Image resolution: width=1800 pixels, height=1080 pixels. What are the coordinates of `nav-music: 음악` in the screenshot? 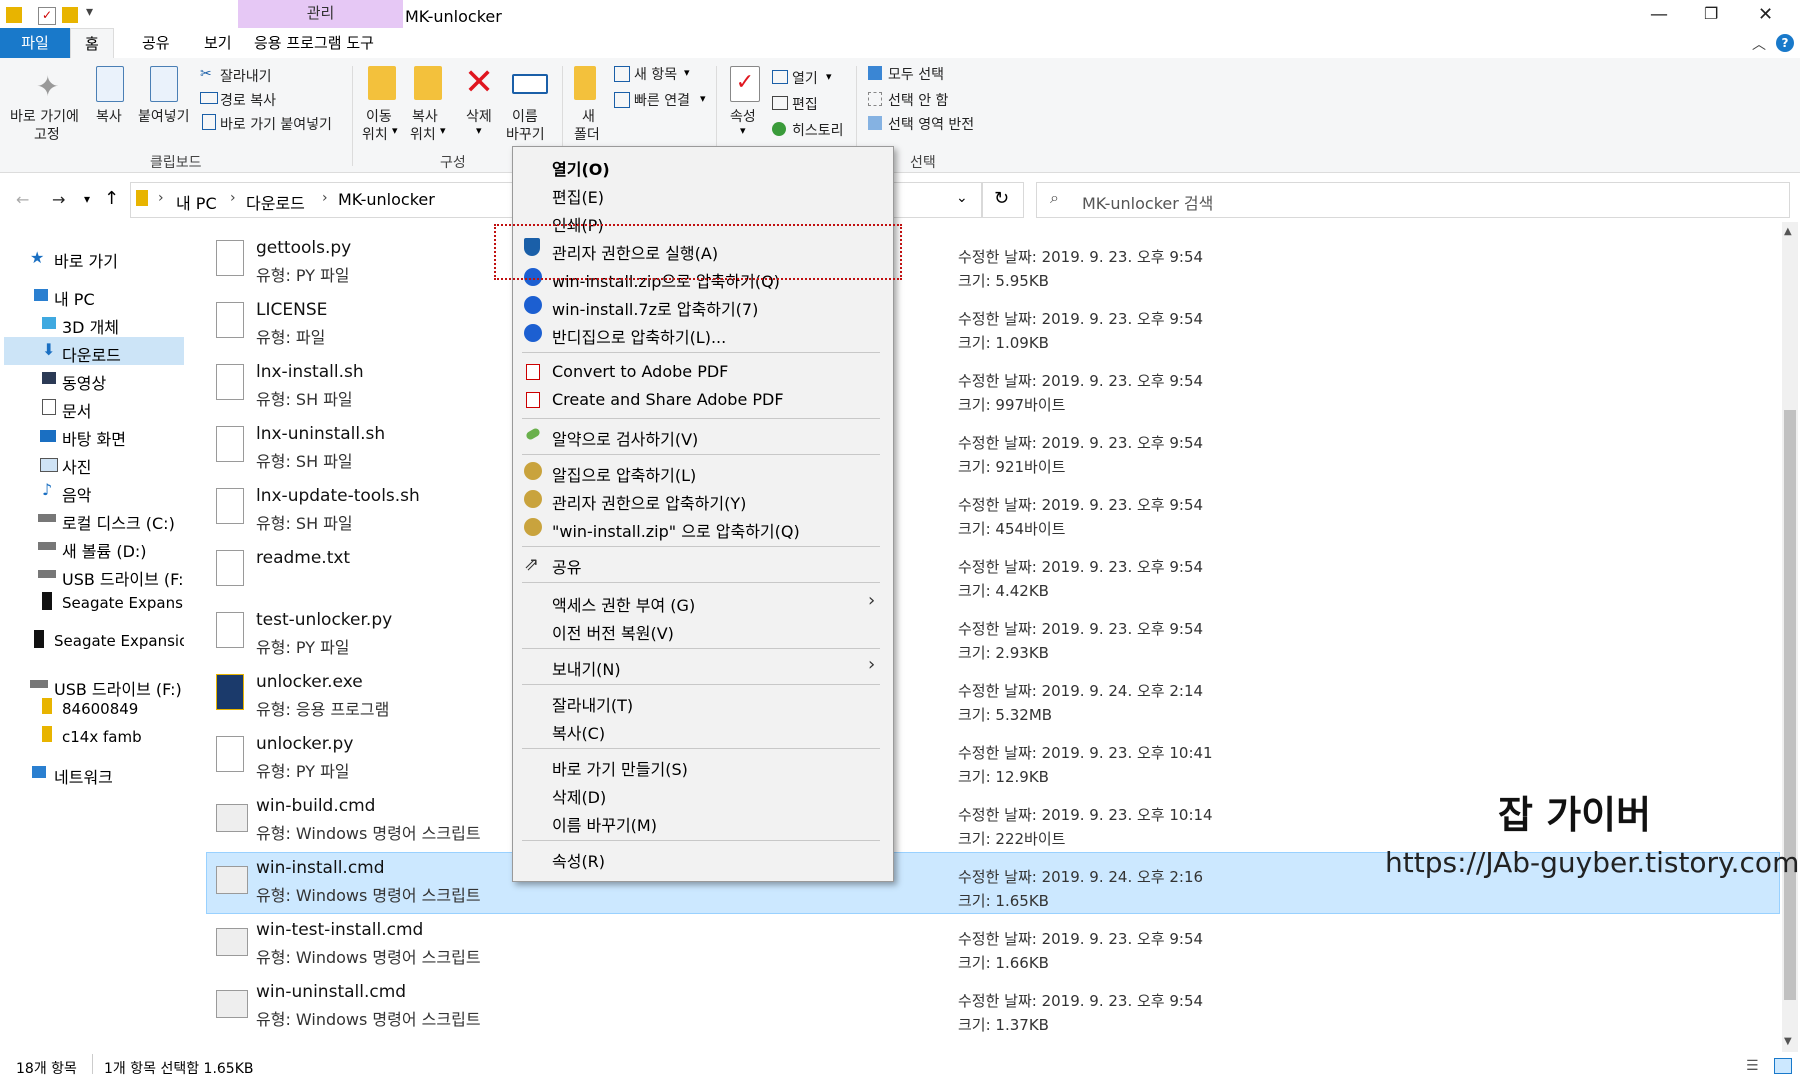 It's located at (76, 494).